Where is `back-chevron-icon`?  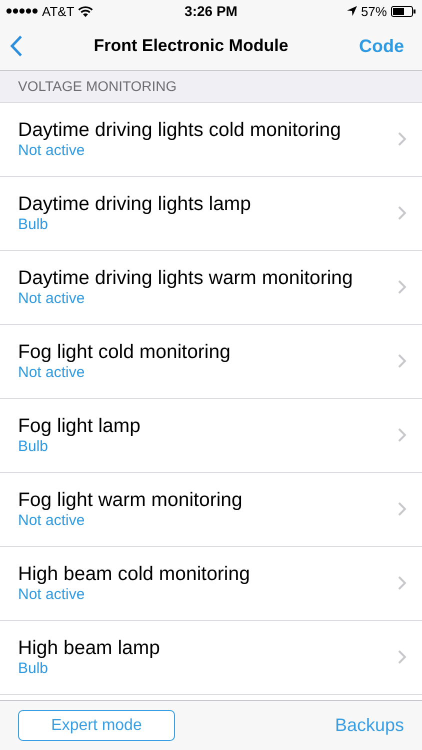 back-chevron-icon is located at coordinates (16, 46).